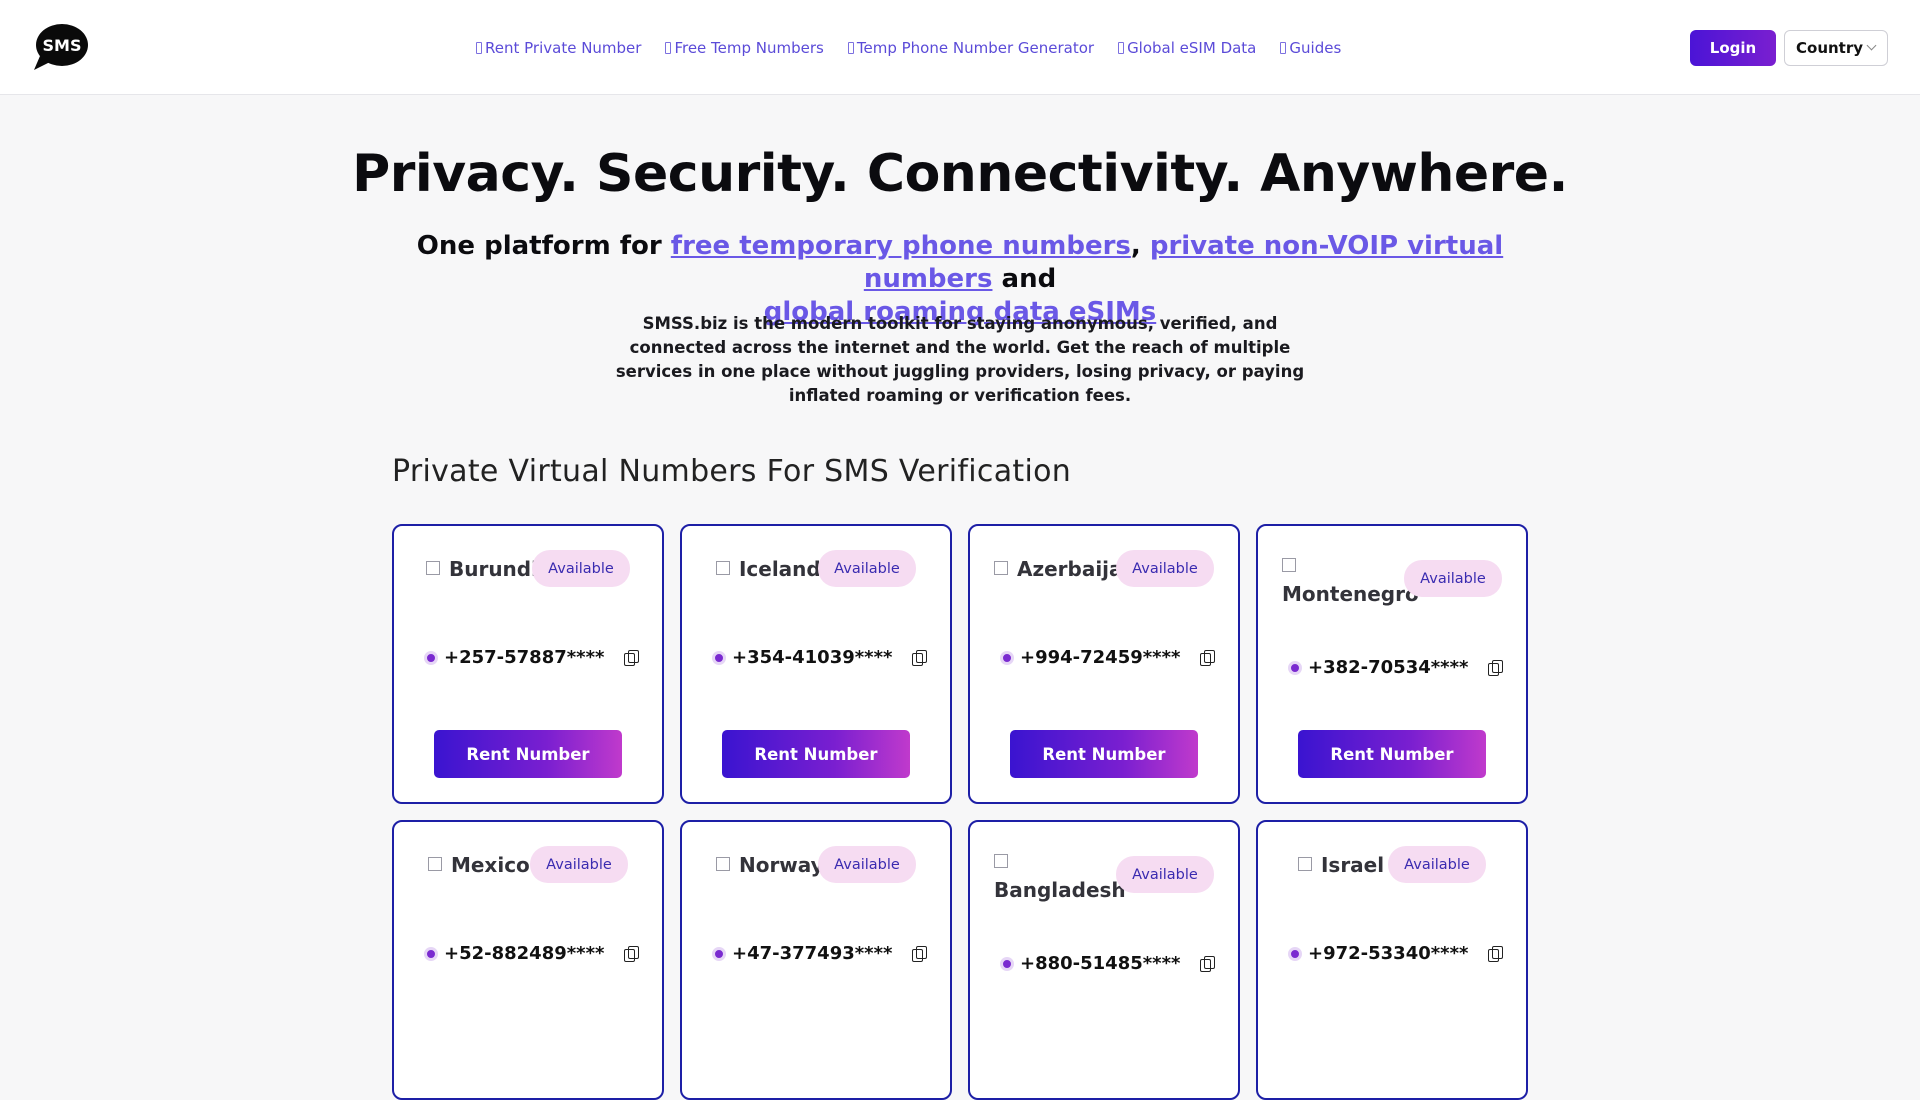 Image resolution: width=1920 pixels, height=1100 pixels. Describe the element at coordinates (1350, 580) in the screenshot. I see `card-country: Montenegro` at that location.